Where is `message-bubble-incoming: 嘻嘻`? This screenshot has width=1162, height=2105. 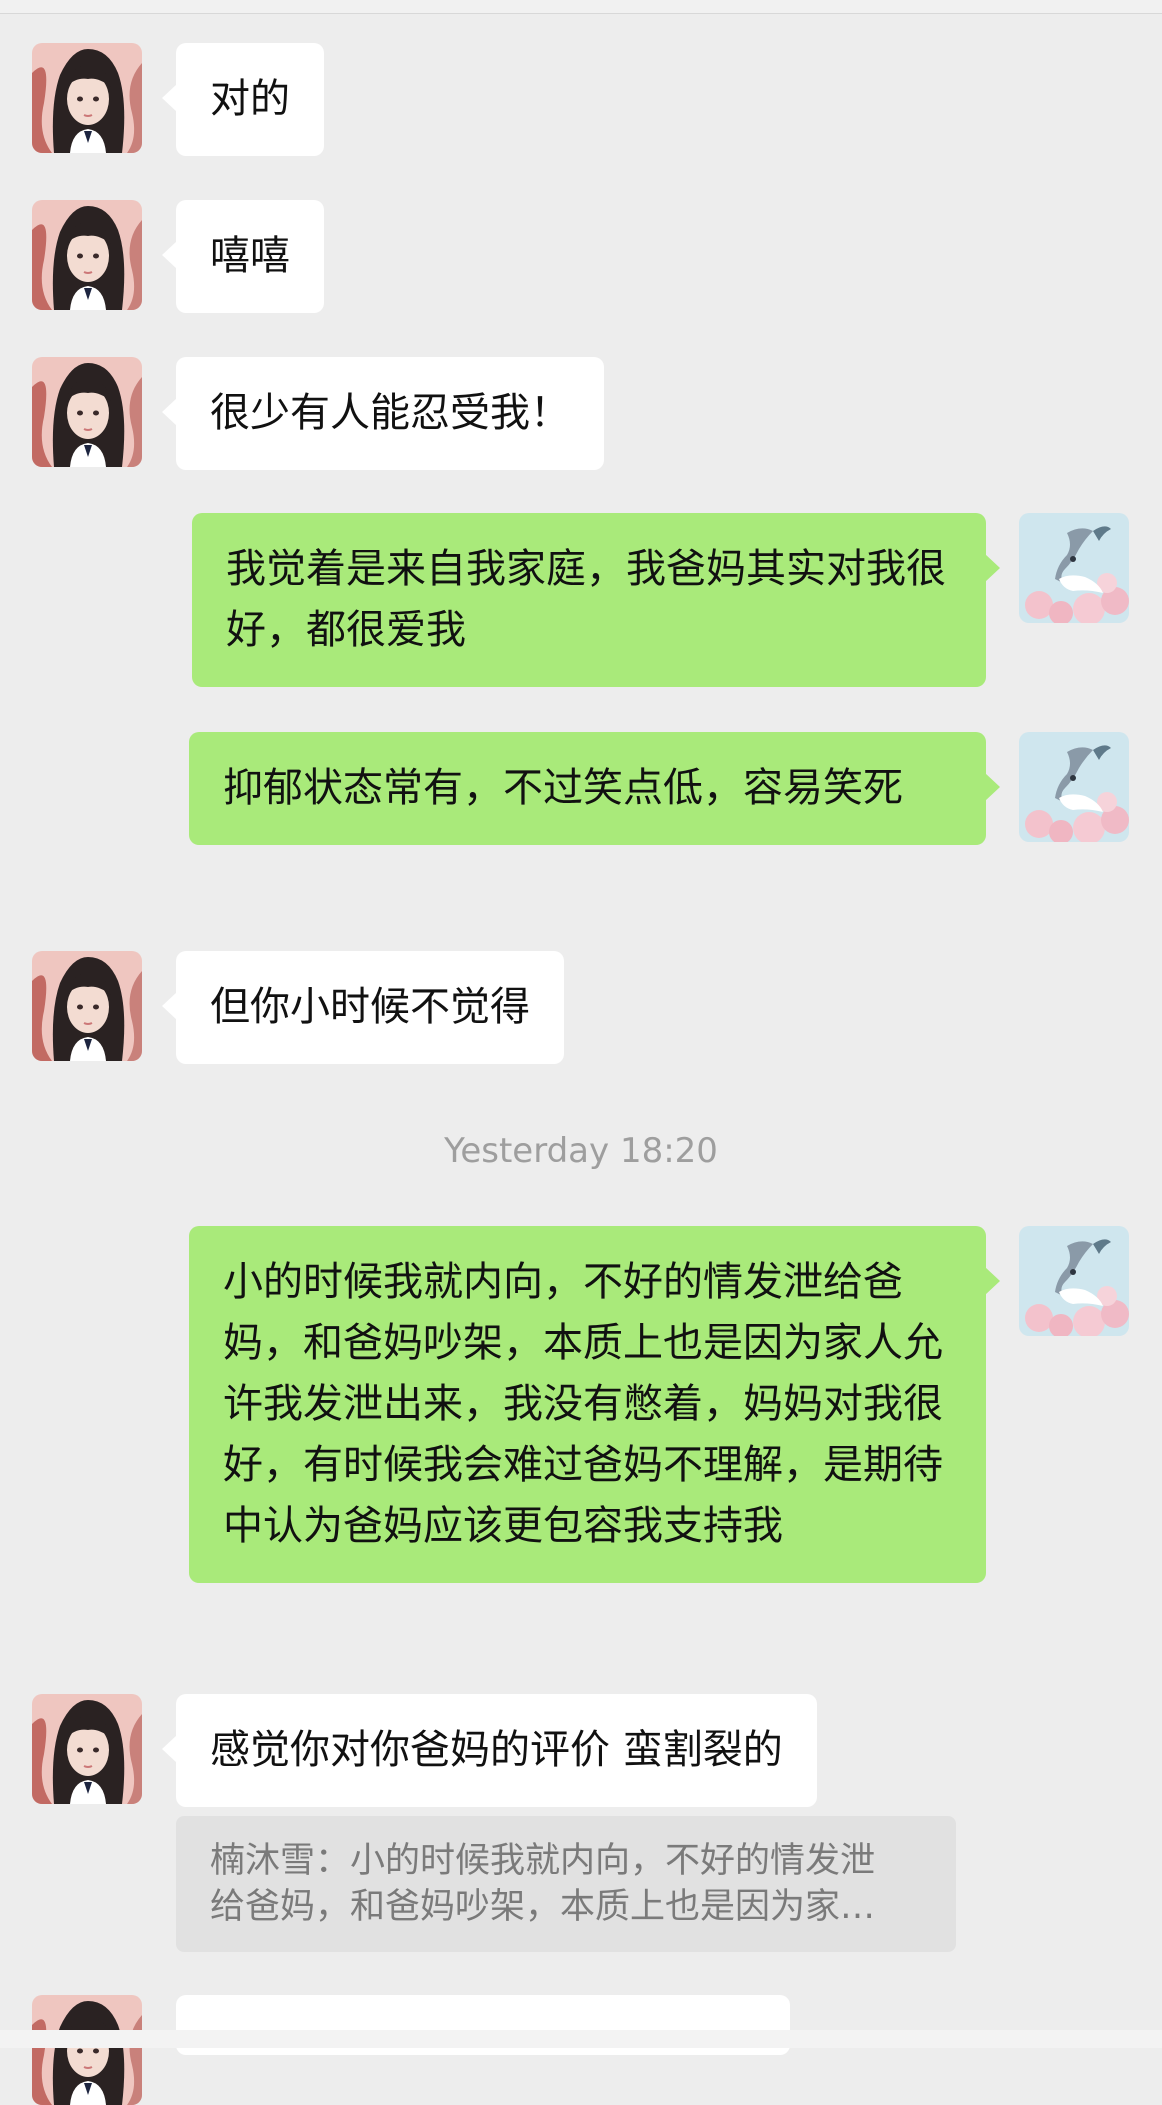 message-bubble-incoming: 嘻嘻 is located at coordinates (243, 256).